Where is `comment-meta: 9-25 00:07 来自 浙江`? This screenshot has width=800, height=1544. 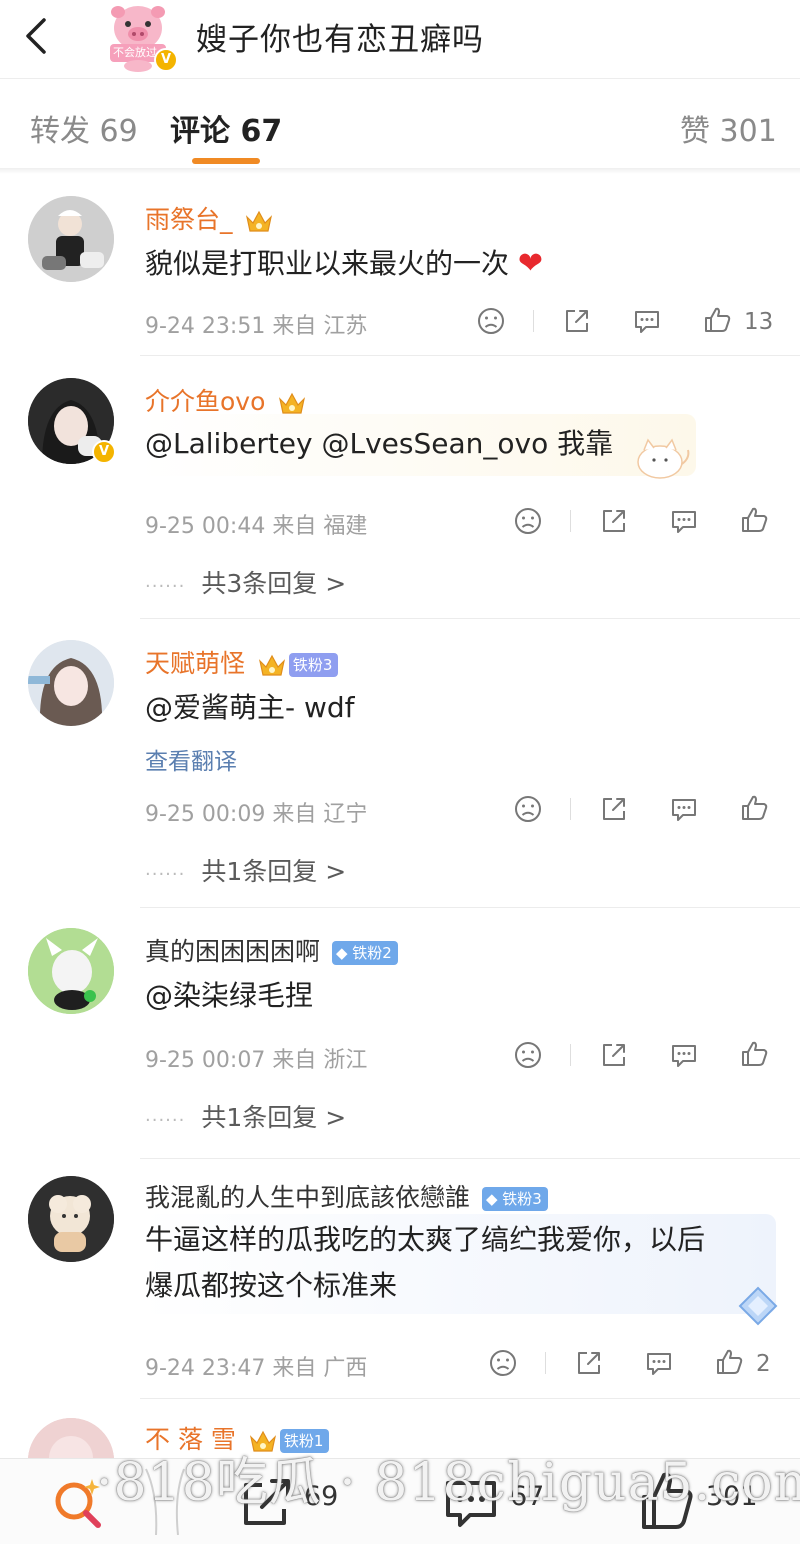 comment-meta: 9-25 00:07 来自 浙江 is located at coordinates (256, 1058).